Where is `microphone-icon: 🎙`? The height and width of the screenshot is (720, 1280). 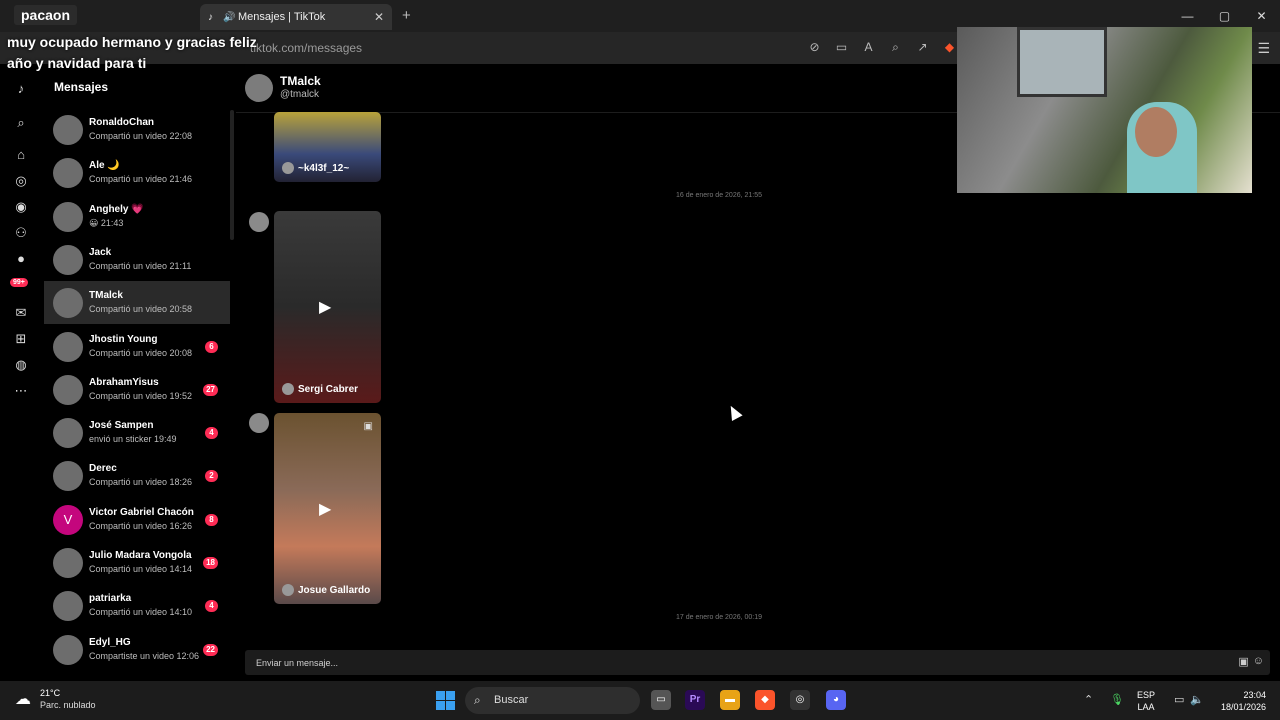
microphone-icon: 🎙 is located at coordinates (1117, 699).